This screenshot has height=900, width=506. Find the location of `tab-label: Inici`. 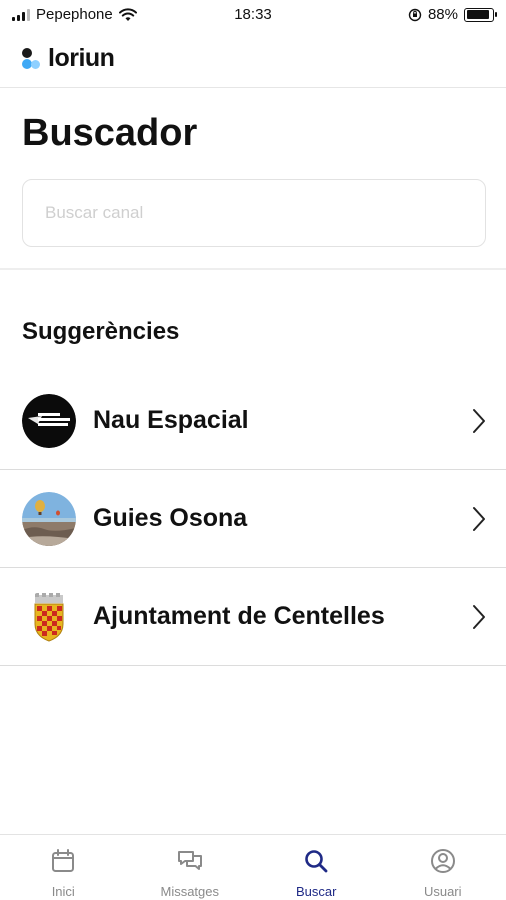

tab-label: Inici is located at coordinates (63, 891).